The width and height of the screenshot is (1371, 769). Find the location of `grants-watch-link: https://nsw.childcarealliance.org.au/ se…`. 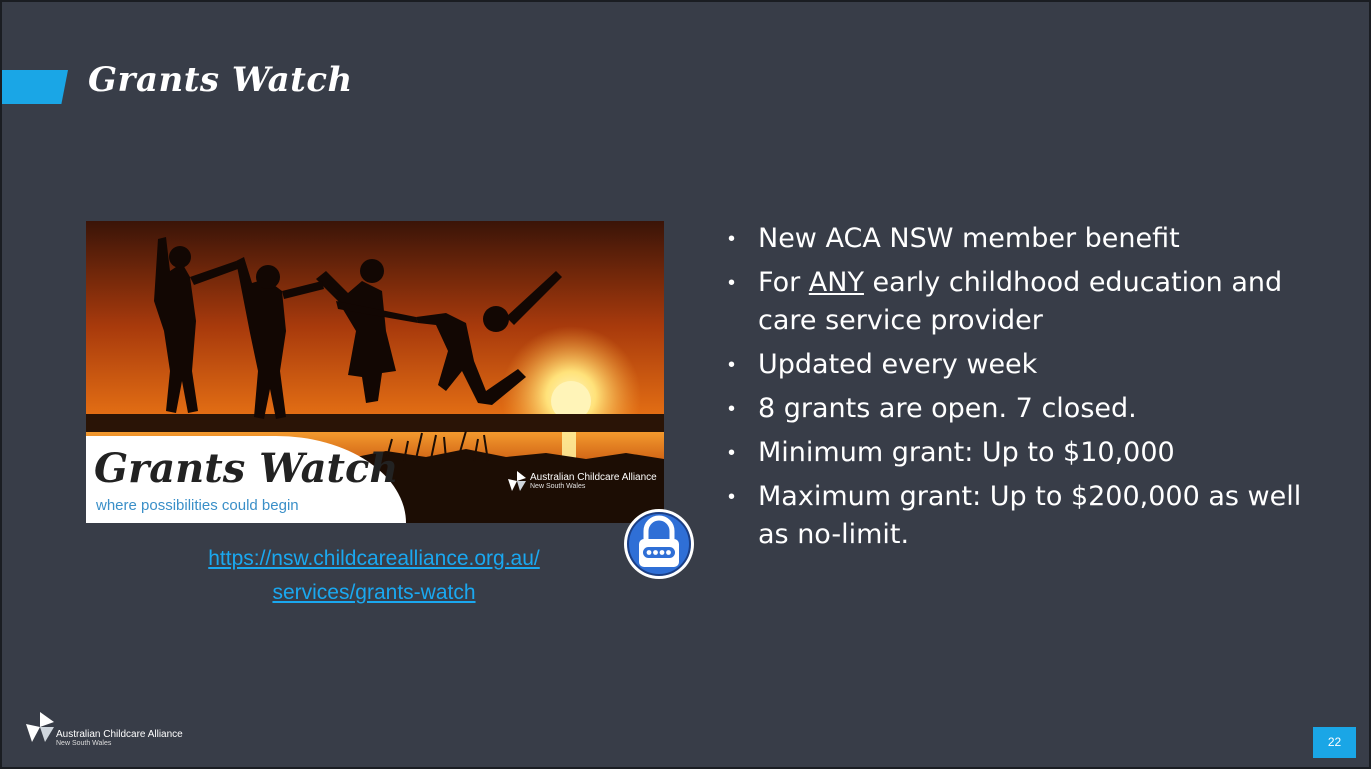

grants-watch-link: https://nsw.childcarealliance.org.au/ se… is located at coordinates (374, 576).